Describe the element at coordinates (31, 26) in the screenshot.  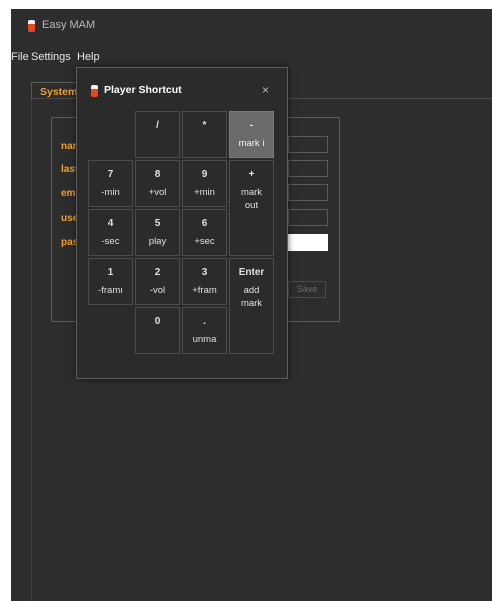
I see `app-logo-icon` at that location.